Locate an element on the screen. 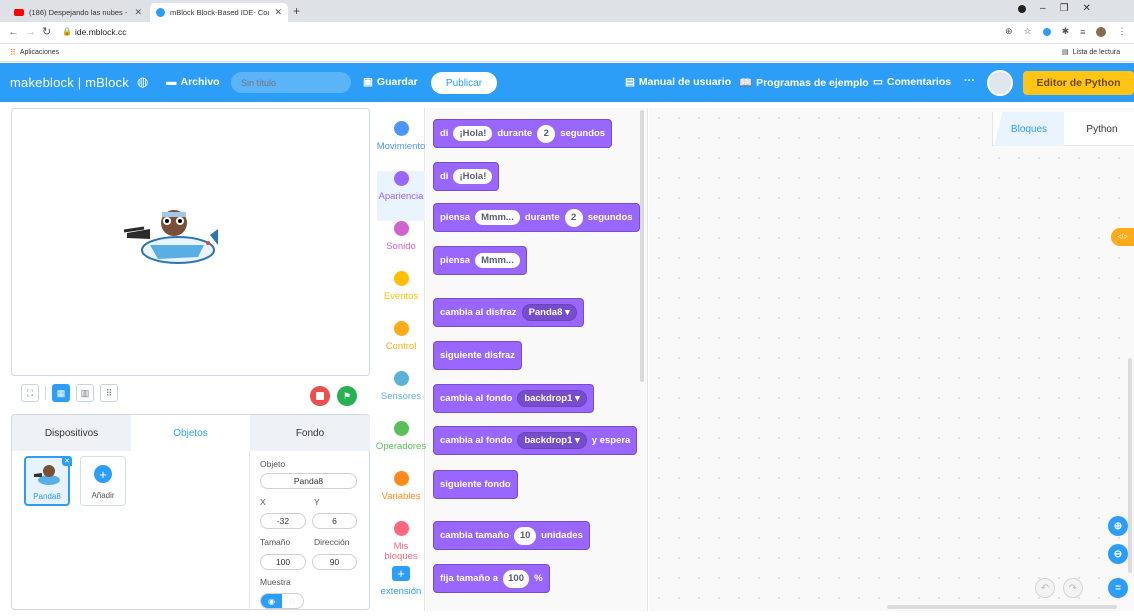  profile-dot-icon is located at coordinates (1022, 8).